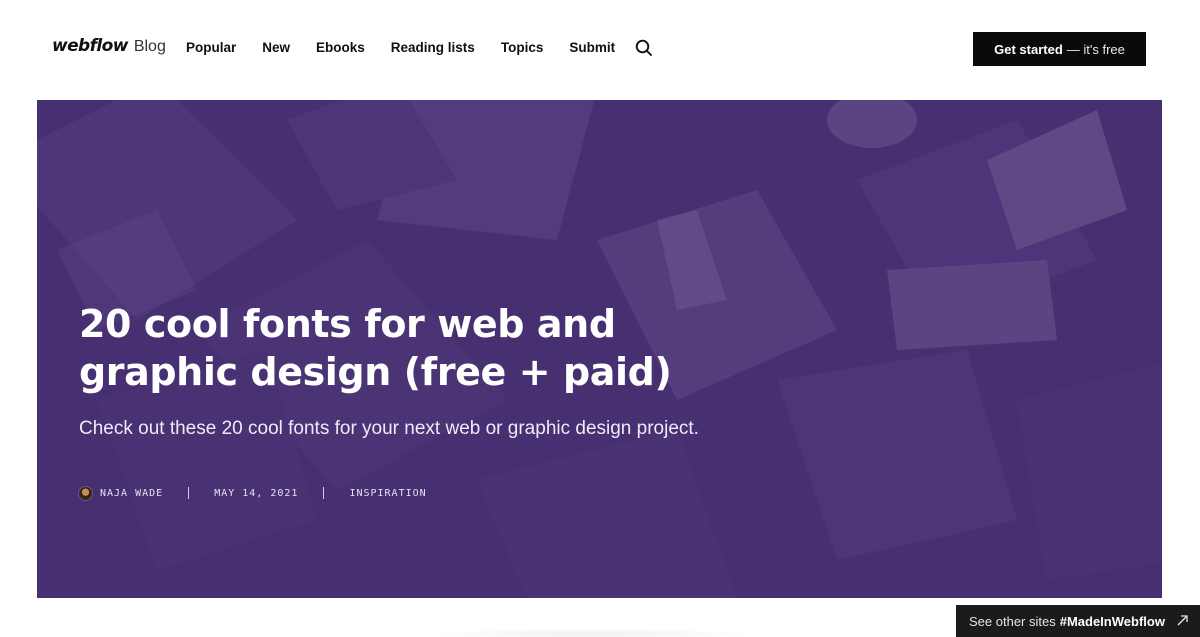  Describe the element at coordinates (433, 47) in the screenshot. I see `nav-item-reading-lists: Reading lists` at that location.